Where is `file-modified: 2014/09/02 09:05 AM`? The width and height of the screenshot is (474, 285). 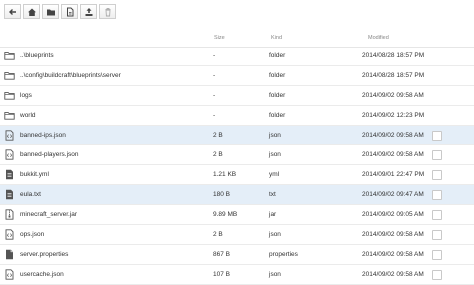
file-modified: 2014/09/02 09:05 AM is located at coordinates (393, 215).